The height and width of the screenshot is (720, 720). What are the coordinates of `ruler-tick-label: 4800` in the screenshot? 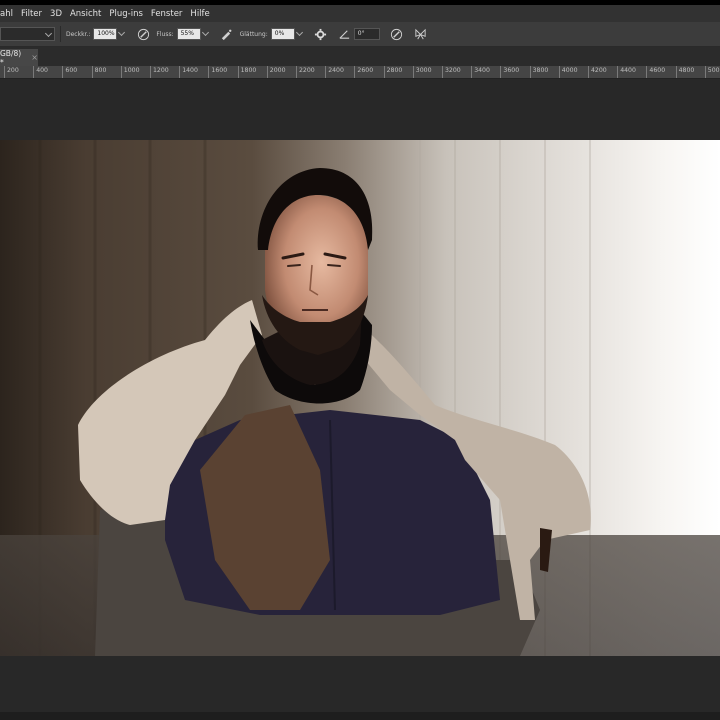 It's located at (684, 72).